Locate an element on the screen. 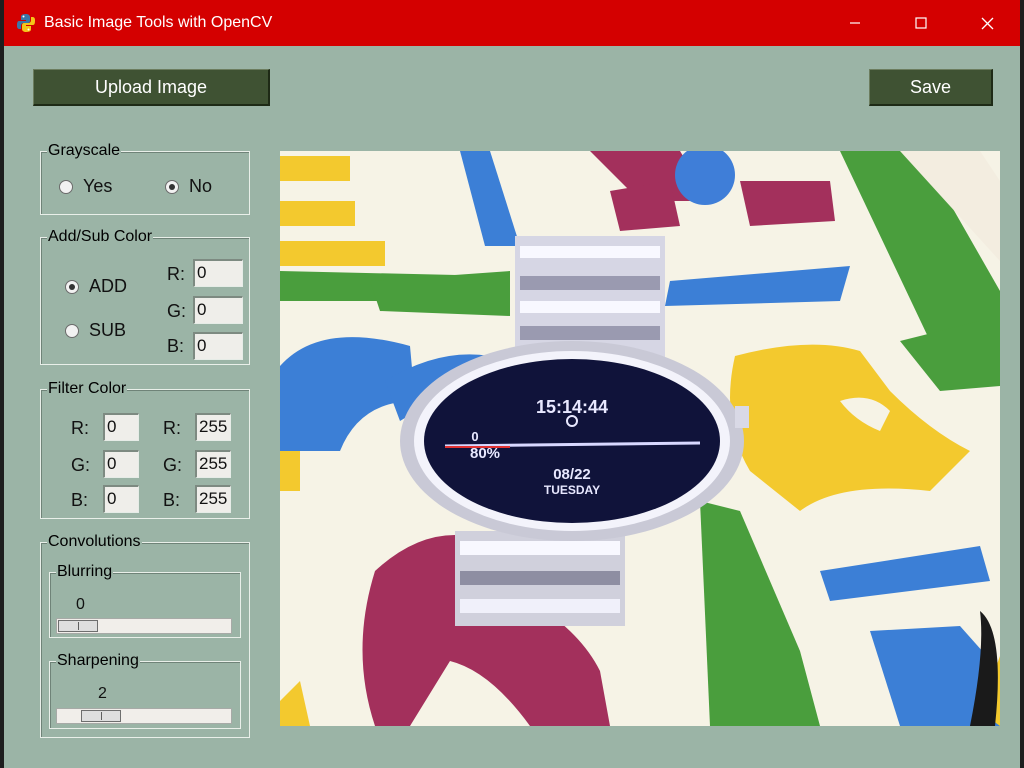 The height and width of the screenshot is (768, 1024). title-bar: Basic Image Tools with OpenCV is located at coordinates (512, 23).